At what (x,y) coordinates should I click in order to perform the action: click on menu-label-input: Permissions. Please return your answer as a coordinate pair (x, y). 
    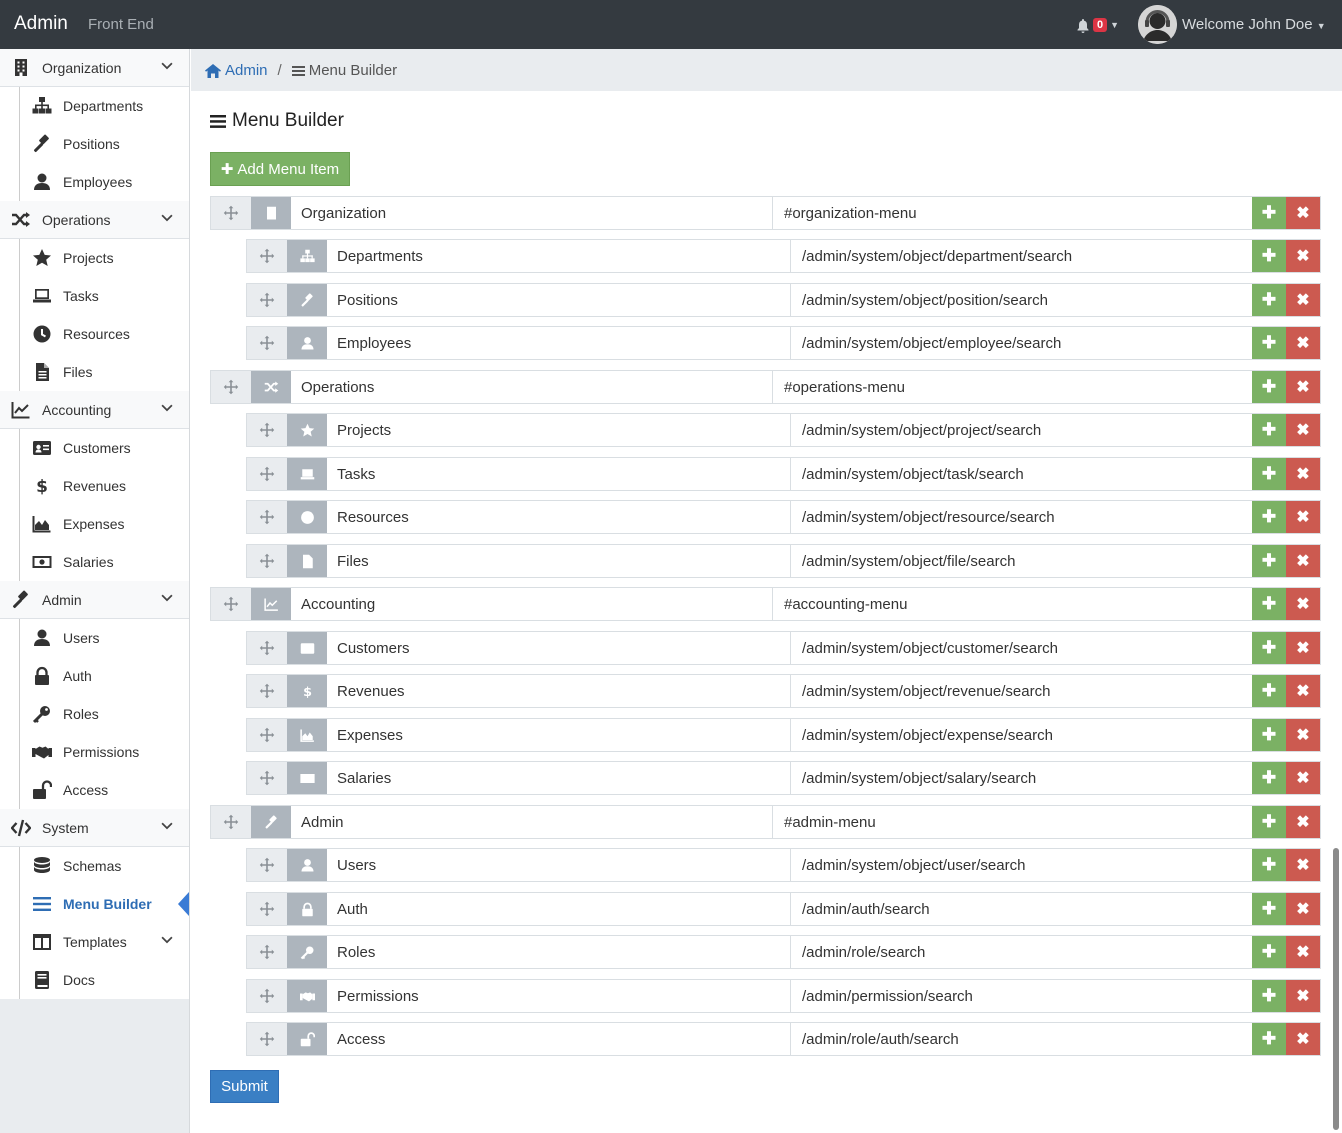
    Looking at the image, I should click on (559, 996).